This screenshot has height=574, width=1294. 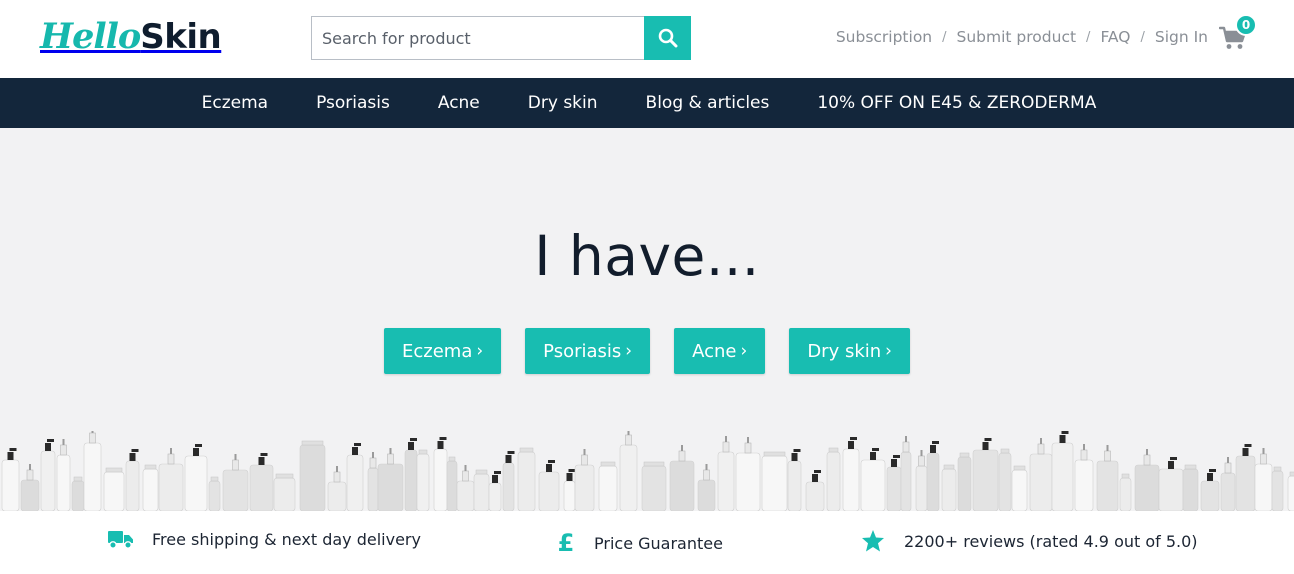 What do you see at coordinates (714, 351) in the screenshot?
I see `condition-button-label: Acne` at bounding box center [714, 351].